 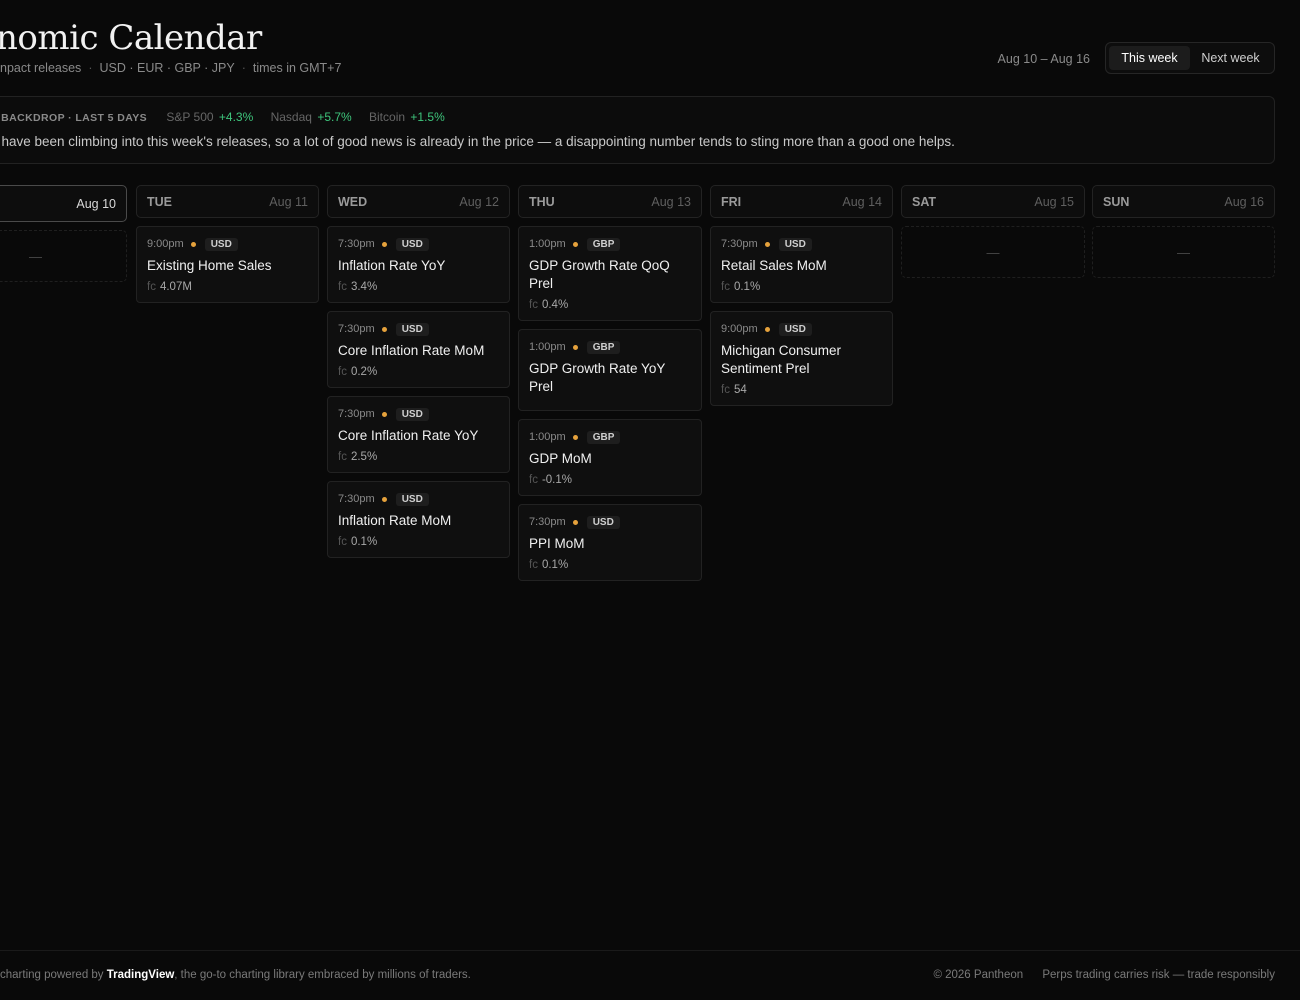 I want to click on copyright: © 2026 Pantheon, so click(x=978, y=975).